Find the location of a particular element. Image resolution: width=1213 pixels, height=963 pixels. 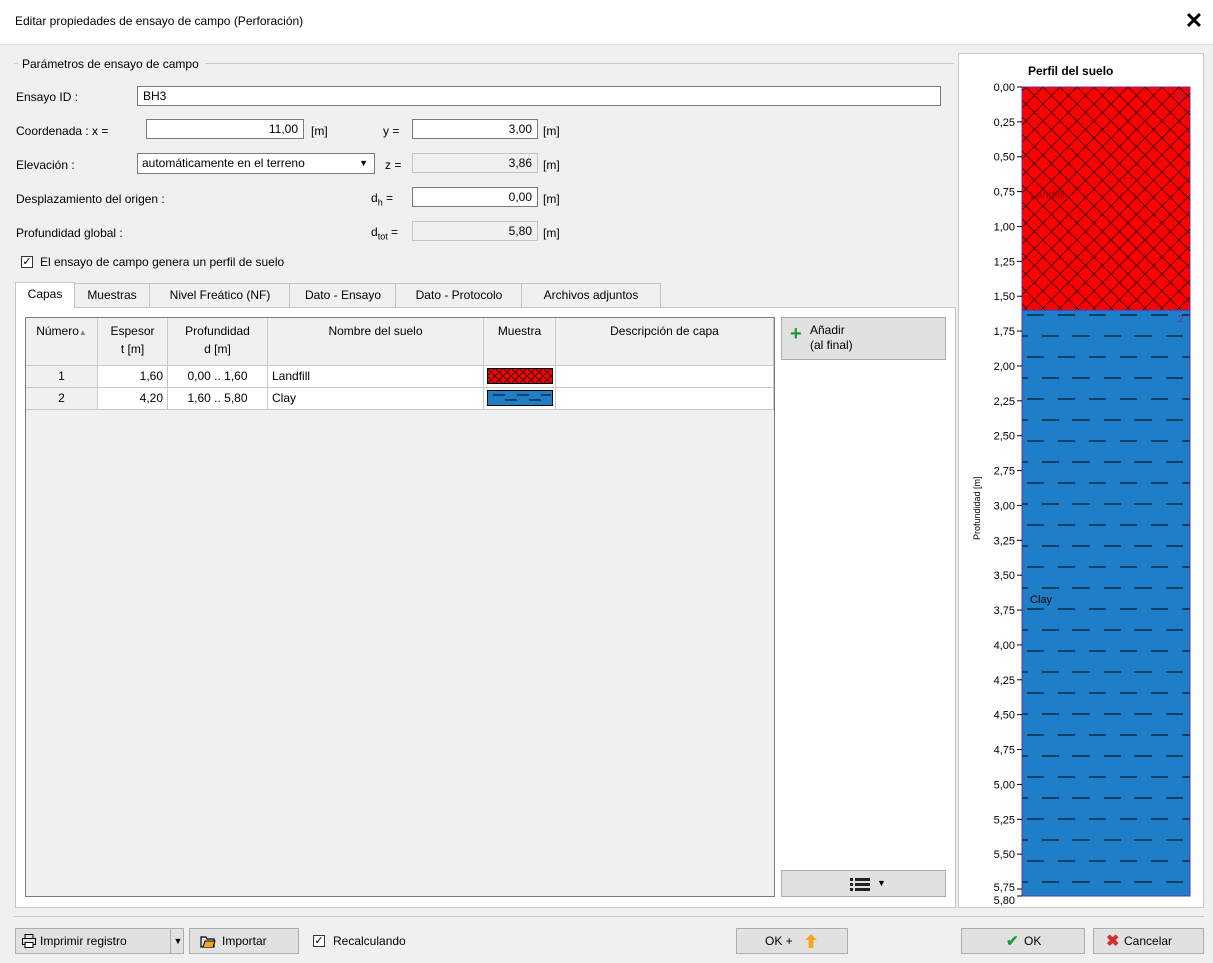

tab-archivos-adjuntos: Archivos adjuntos is located at coordinates (591, 295).